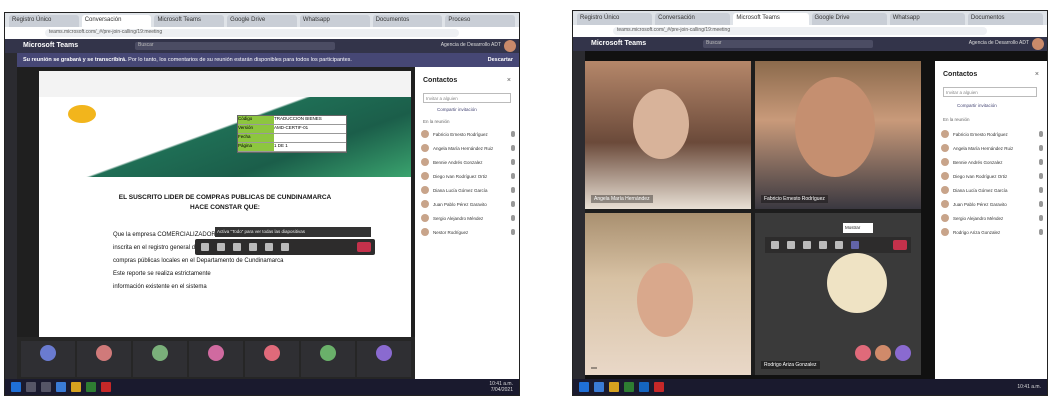  I want to click on video-tile: Angela María Hernández, so click(668, 135).